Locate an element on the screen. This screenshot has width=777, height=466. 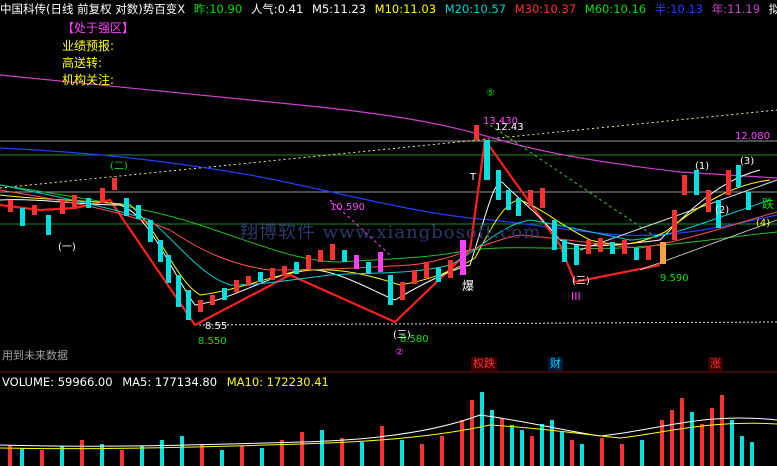
half-label: 半: is located at coordinates (662, 9).